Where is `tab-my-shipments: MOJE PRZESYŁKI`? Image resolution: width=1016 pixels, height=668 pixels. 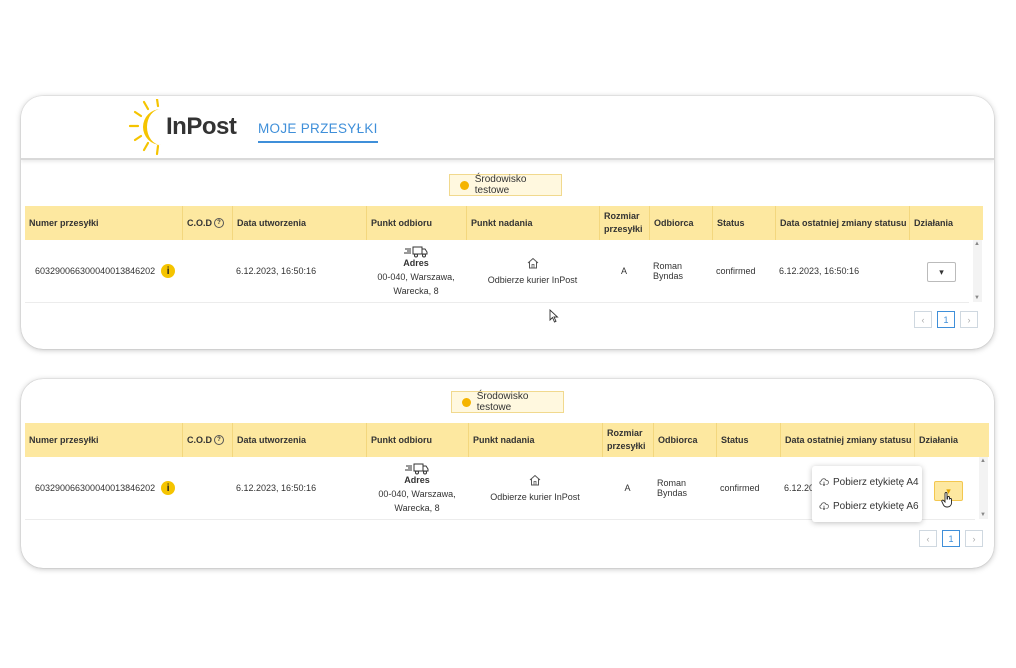
tab-my-shipments: MOJE PRZESYŁKI is located at coordinates (318, 132).